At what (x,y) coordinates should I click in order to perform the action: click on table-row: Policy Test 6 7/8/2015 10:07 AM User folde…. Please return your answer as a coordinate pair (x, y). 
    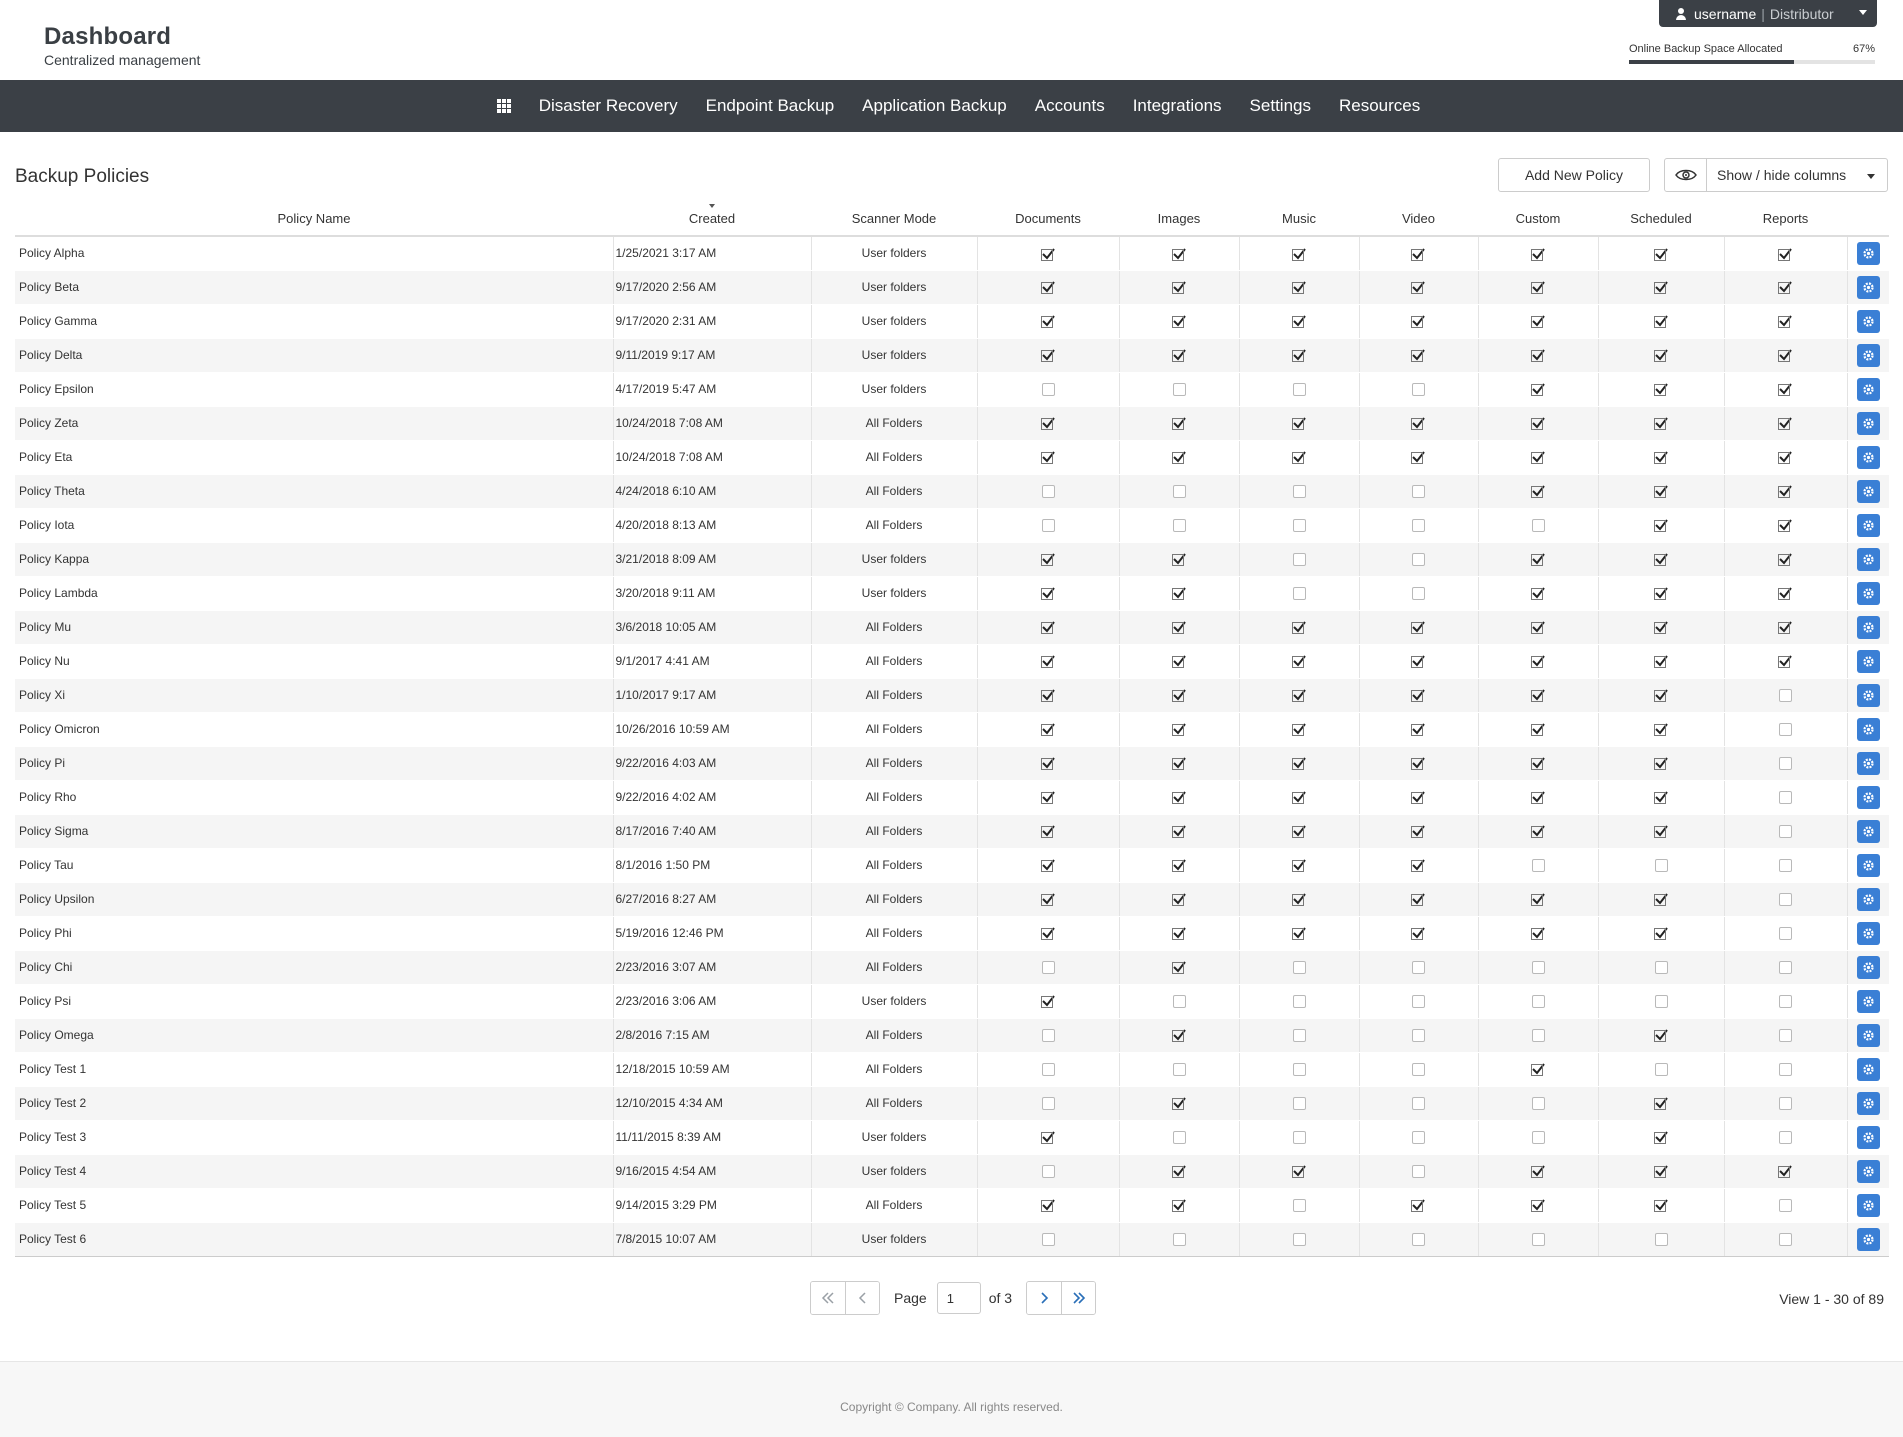
    Looking at the image, I should click on (952, 1239).